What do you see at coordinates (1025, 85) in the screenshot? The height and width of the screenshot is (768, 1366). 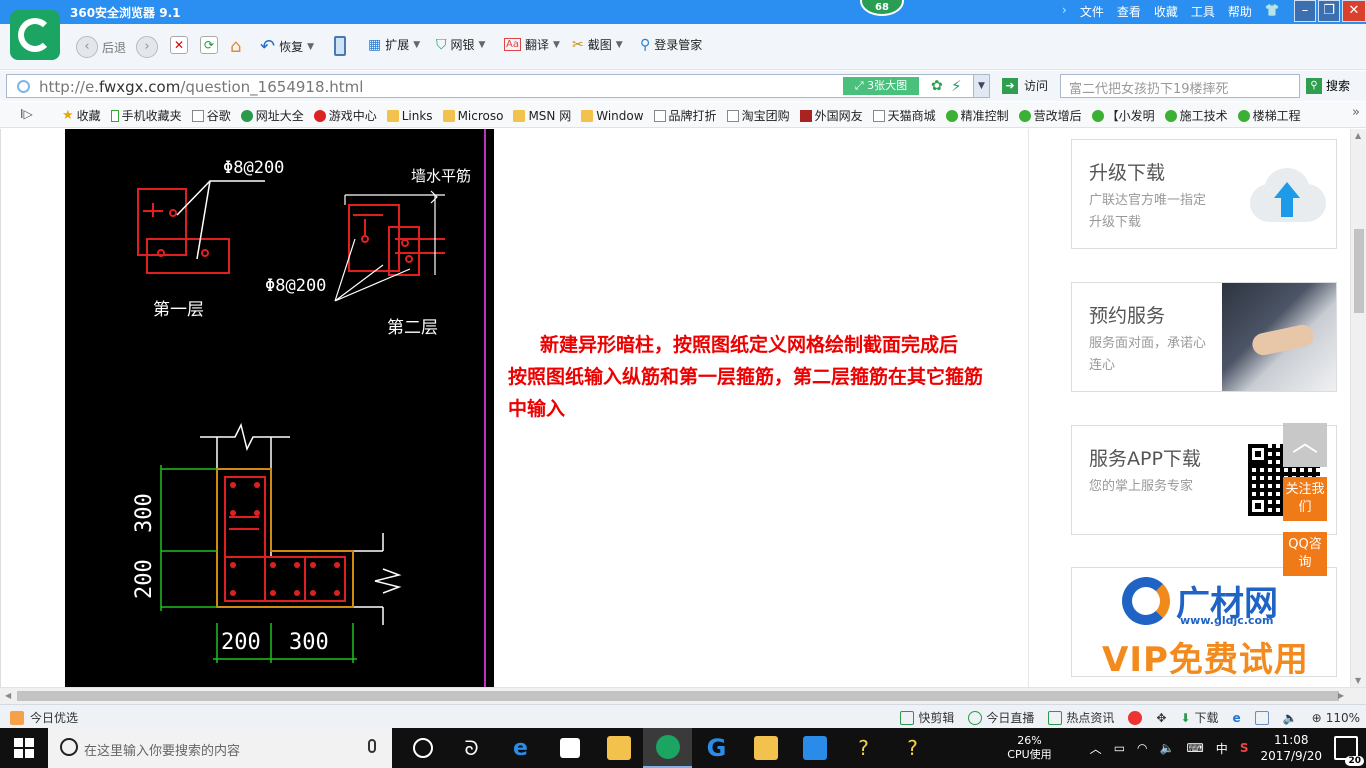 I see `visit-button: ➜ 访问` at bounding box center [1025, 85].